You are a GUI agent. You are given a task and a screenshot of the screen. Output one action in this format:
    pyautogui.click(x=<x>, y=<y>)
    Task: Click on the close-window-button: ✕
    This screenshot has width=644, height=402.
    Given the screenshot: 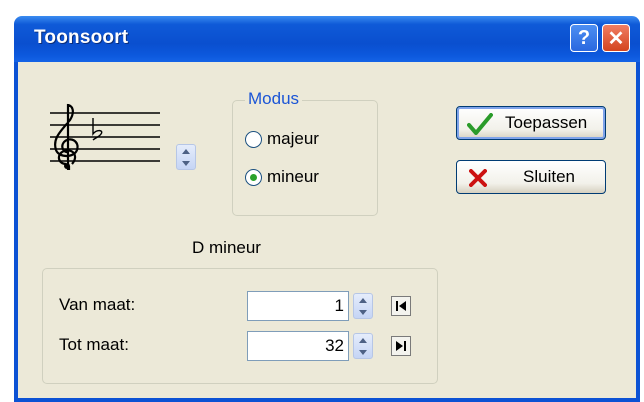 What is the action you would take?
    pyautogui.click(x=616, y=38)
    